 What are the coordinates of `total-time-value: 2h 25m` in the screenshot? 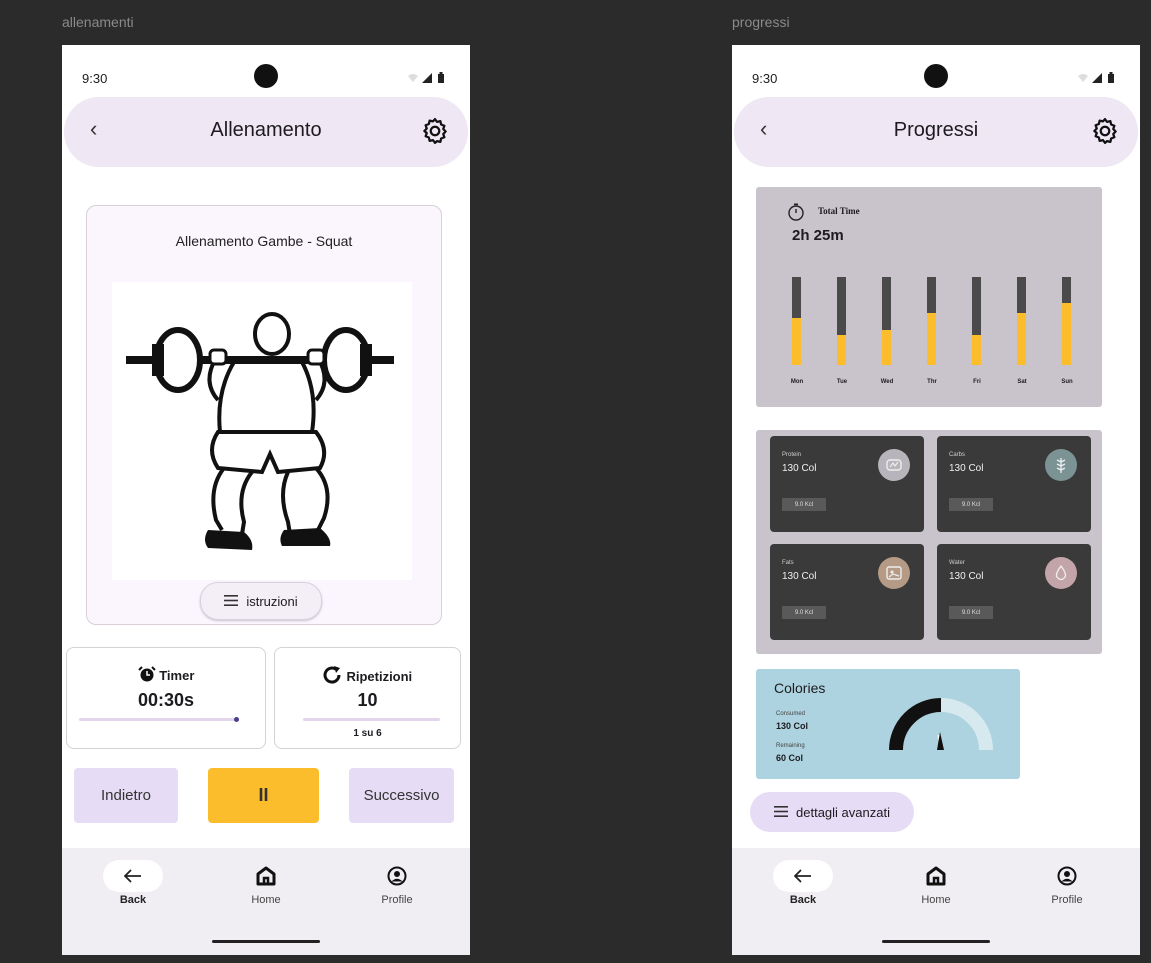 It's located at (818, 235).